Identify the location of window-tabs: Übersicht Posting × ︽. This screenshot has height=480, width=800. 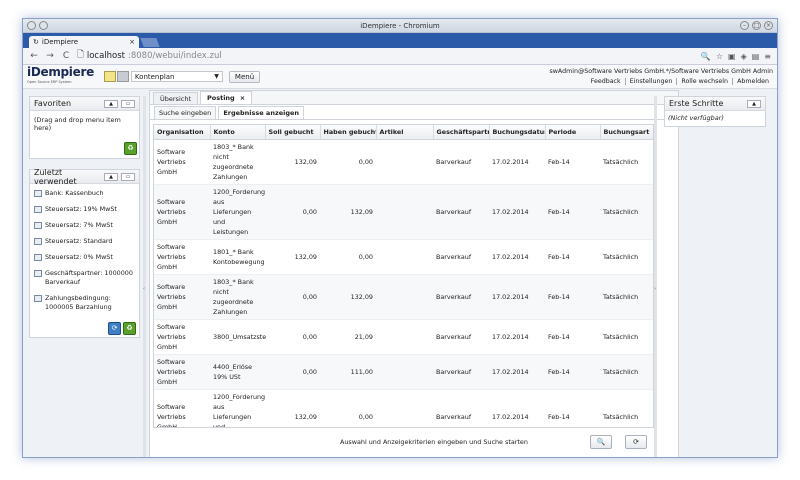
(414, 98).